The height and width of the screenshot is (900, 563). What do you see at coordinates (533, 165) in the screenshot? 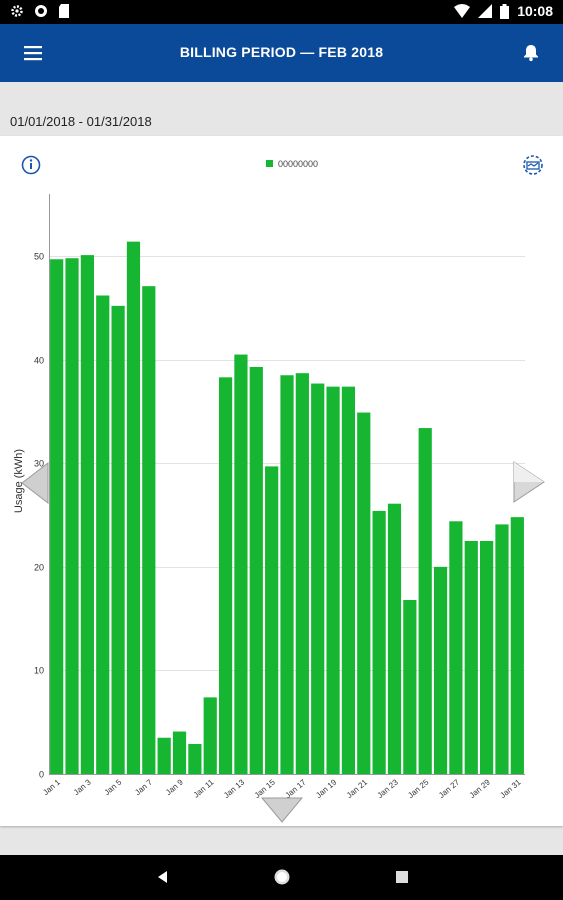
I see `chart-settings-icon` at bounding box center [533, 165].